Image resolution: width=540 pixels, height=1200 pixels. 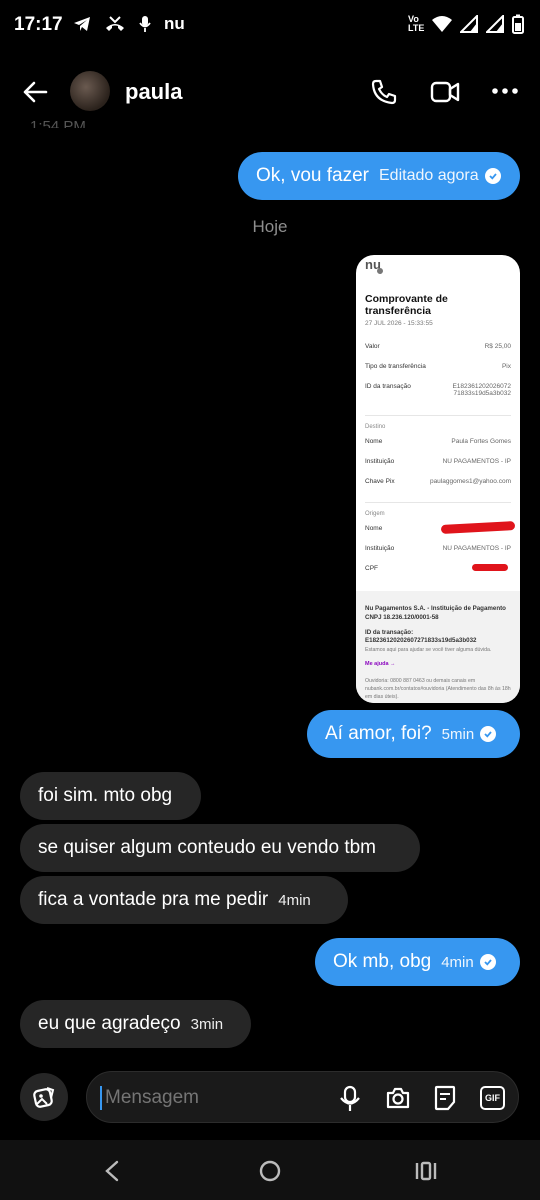 What do you see at coordinates (445, 92) in the screenshot?
I see `video-icon` at bounding box center [445, 92].